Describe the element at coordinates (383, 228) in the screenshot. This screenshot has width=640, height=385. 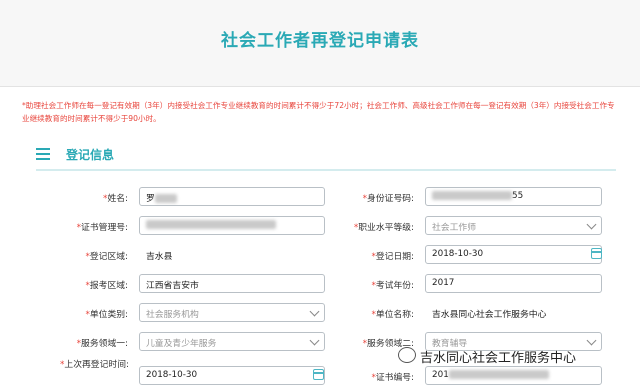
I see `level-label: *职业水平等级:` at that location.